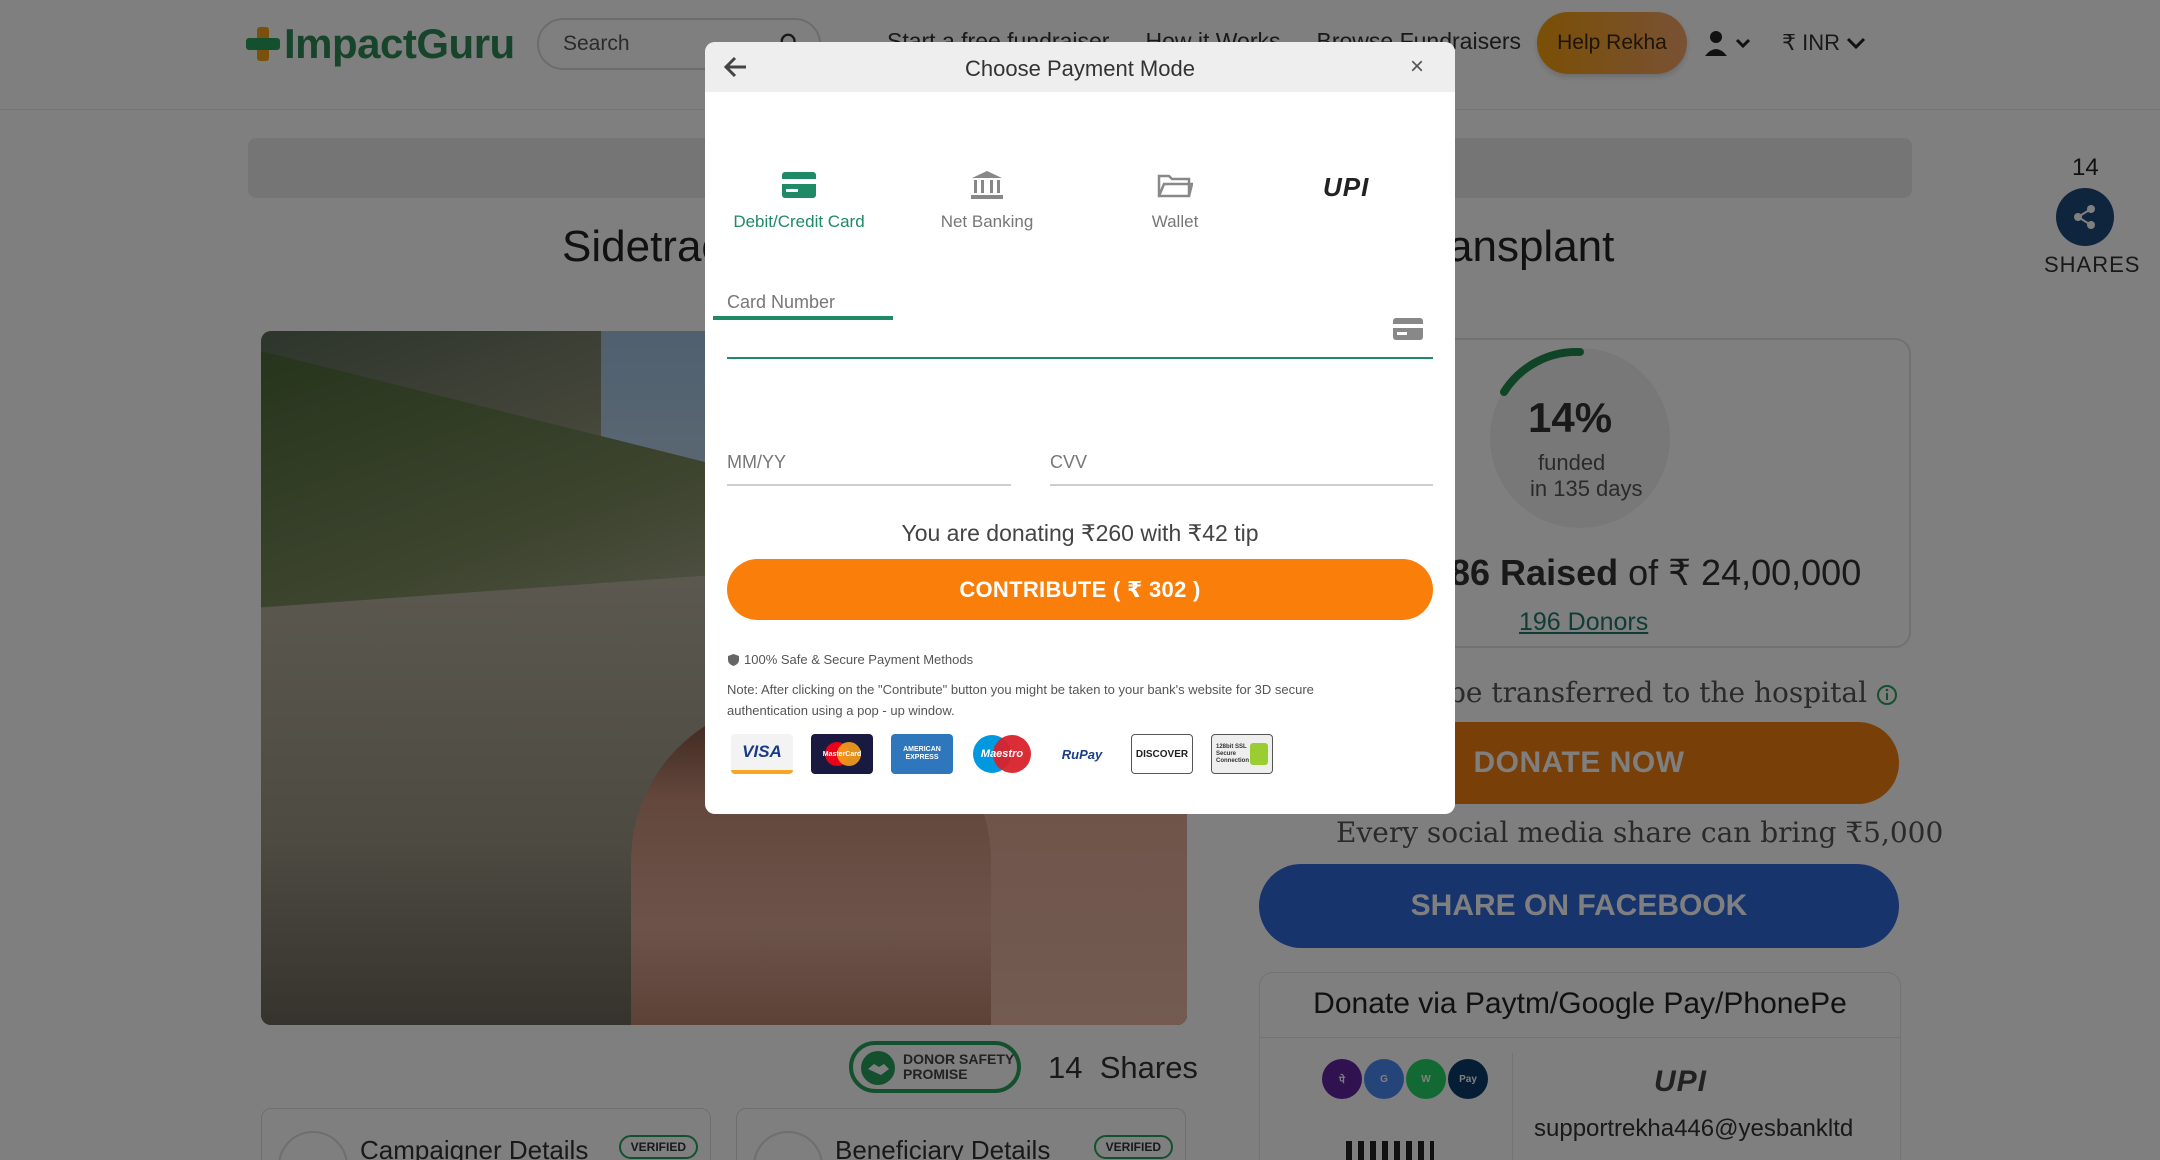  I want to click on modal-header: Choose Payment Mode ×, so click(1080, 67).